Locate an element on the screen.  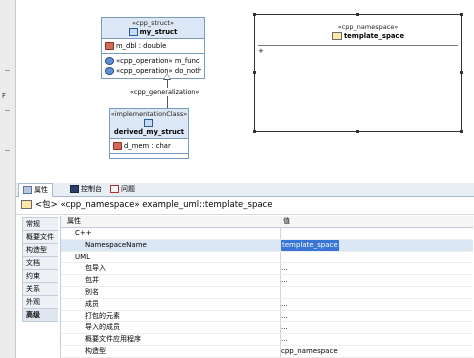
section-tab-constraints: 约束 is located at coordinates (40, 276).